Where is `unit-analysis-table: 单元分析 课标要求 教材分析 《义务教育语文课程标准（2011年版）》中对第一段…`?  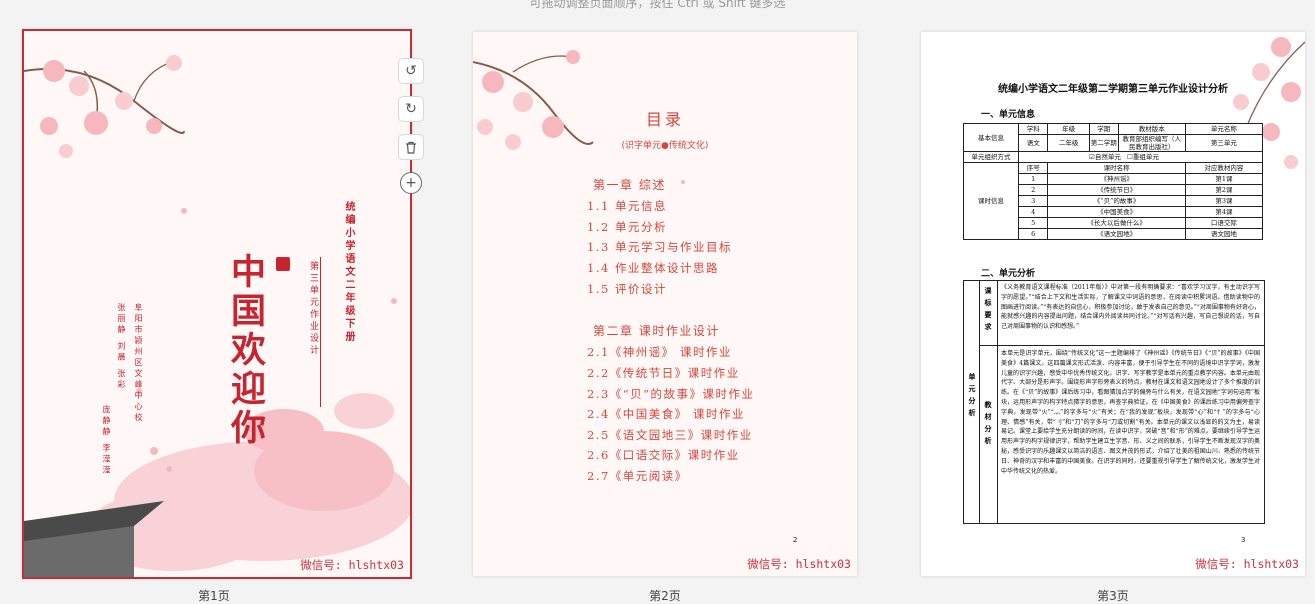 unit-analysis-table: 单元分析 课标要求 教材分析 《义务教育语文课程标准（2011年版）》中对第一段… is located at coordinates (1114, 402).